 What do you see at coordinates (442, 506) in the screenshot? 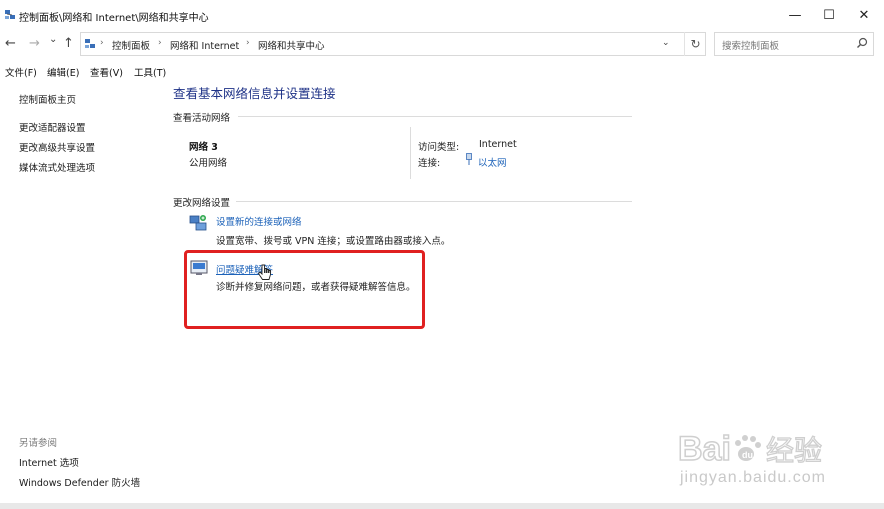
I see `bottom-edge` at bounding box center [442, 506].